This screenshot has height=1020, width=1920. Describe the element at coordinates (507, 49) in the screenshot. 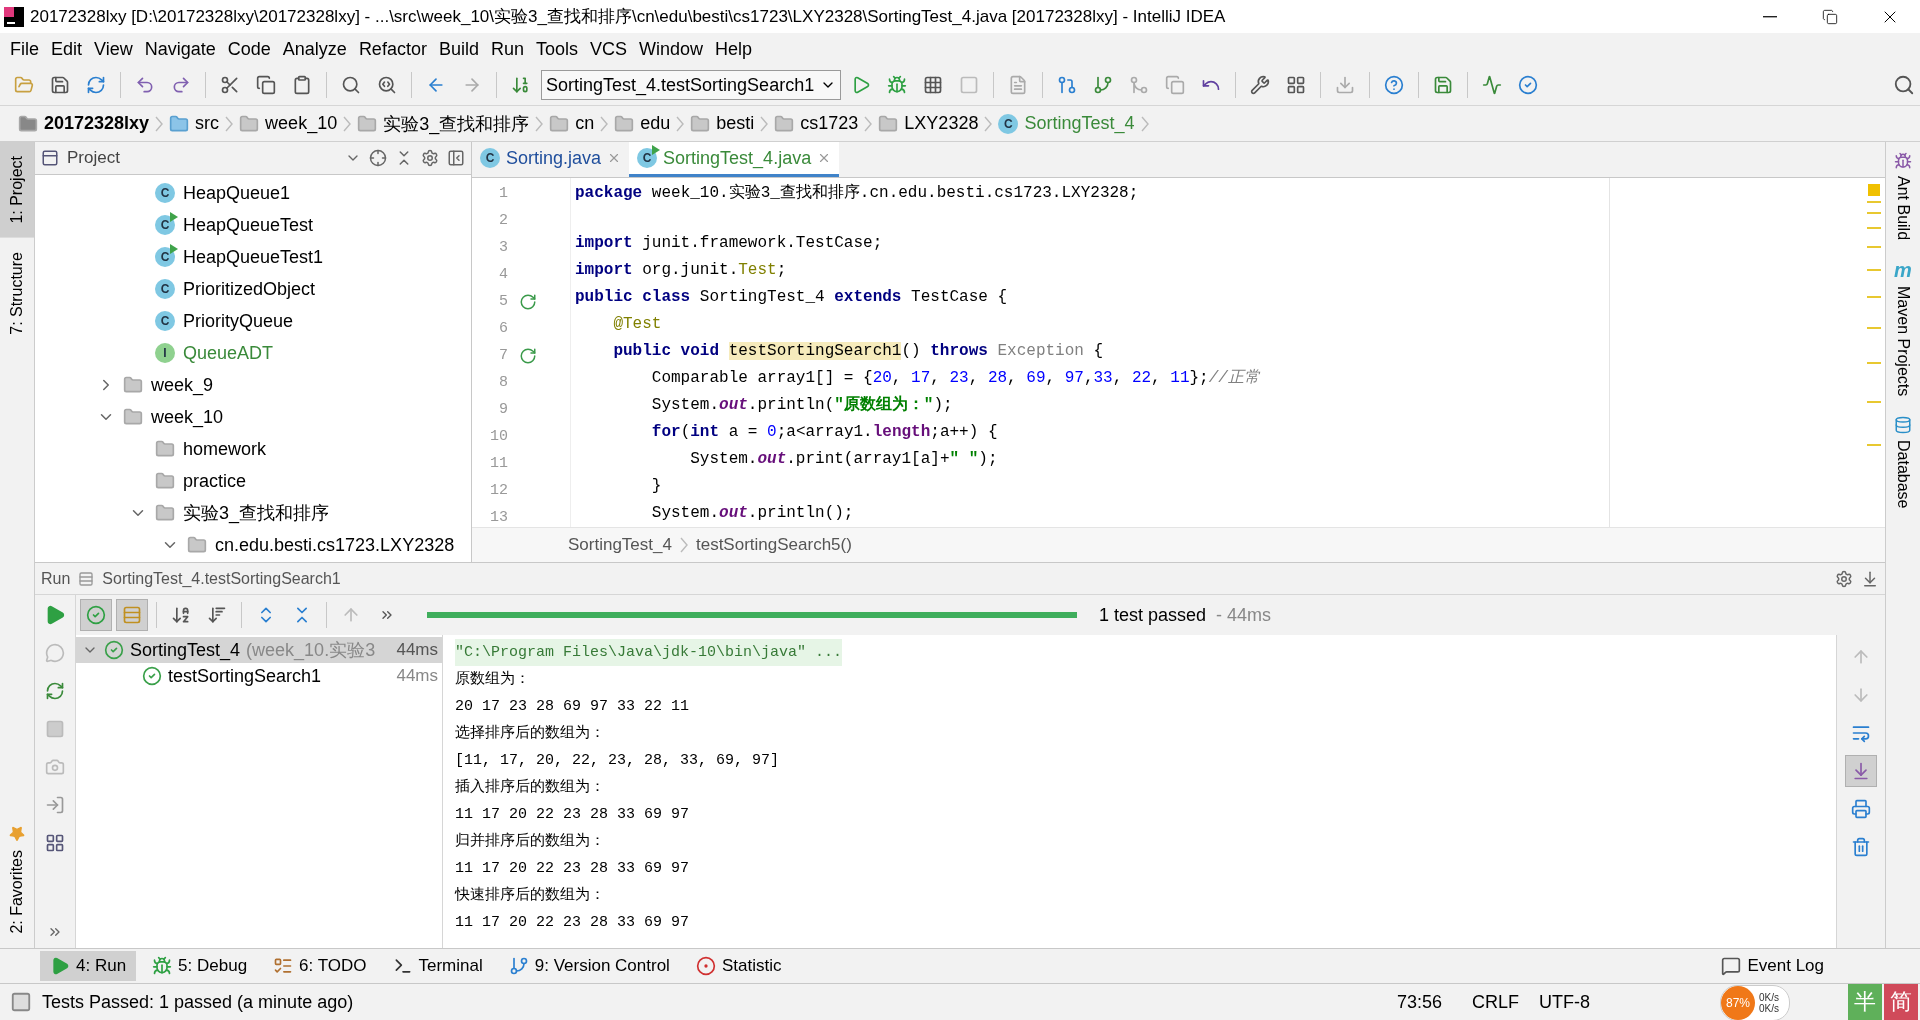

I see `menu-item: Run` at that location.